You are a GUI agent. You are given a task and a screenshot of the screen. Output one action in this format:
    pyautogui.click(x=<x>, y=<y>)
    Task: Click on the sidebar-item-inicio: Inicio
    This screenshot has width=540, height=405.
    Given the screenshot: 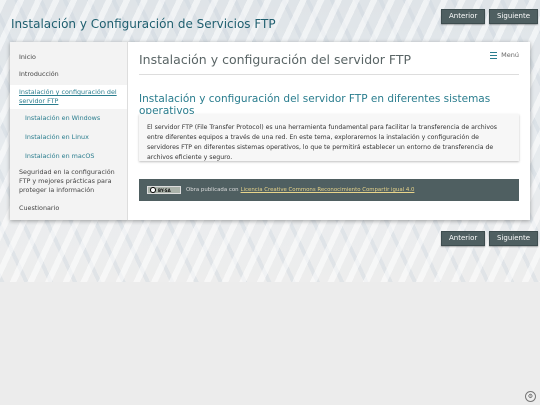 What is the action you would take?
    pyautogui.click(x=68, y=57)
    